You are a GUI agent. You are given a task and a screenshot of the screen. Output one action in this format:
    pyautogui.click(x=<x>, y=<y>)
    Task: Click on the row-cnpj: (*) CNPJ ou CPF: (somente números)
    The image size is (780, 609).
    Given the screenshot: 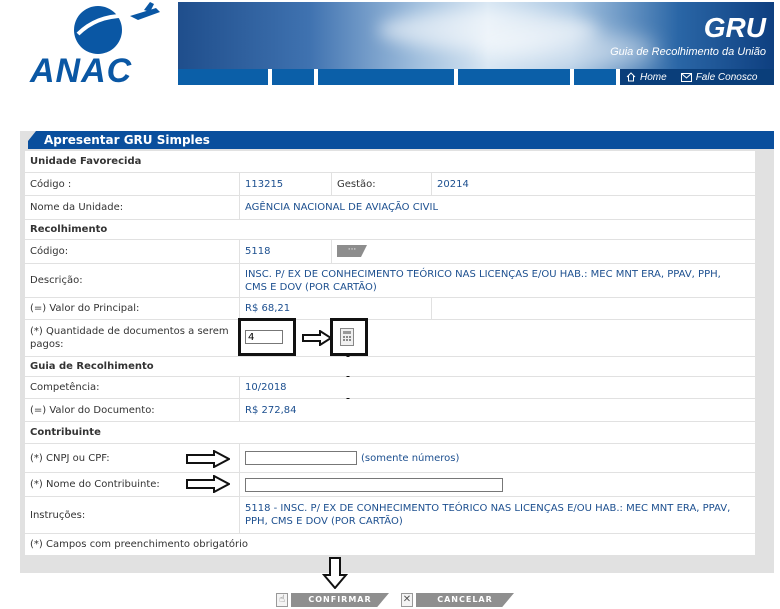 What is the action you would take?
    pyautogui.click(x=390, y=458)
    